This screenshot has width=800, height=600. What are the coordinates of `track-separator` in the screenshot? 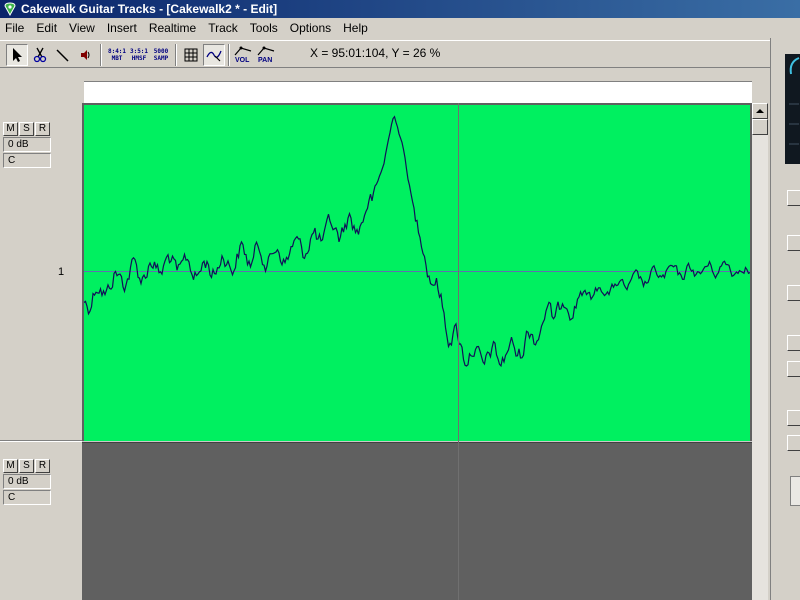 It's located at (417, 442).